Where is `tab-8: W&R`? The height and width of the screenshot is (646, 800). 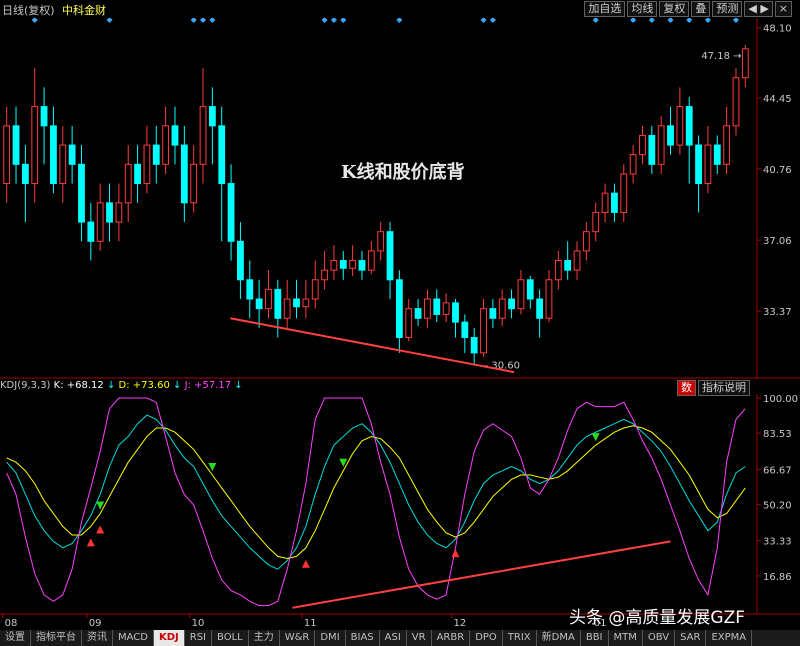
tab-8: W&R is located at coordinates (298, 638).